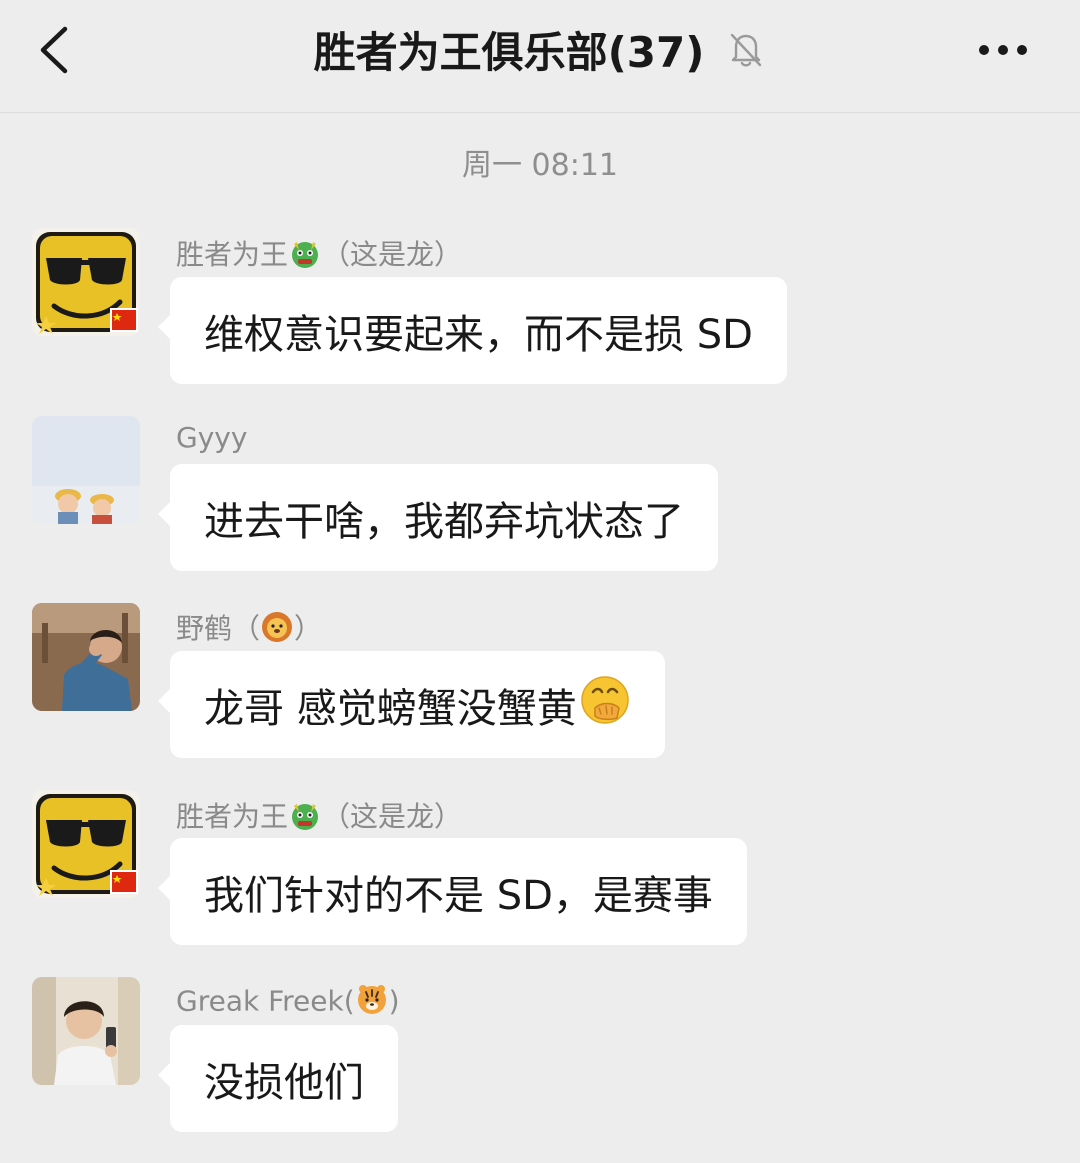  I want to click on two-kids-photo-avatar, so click(86, 470).